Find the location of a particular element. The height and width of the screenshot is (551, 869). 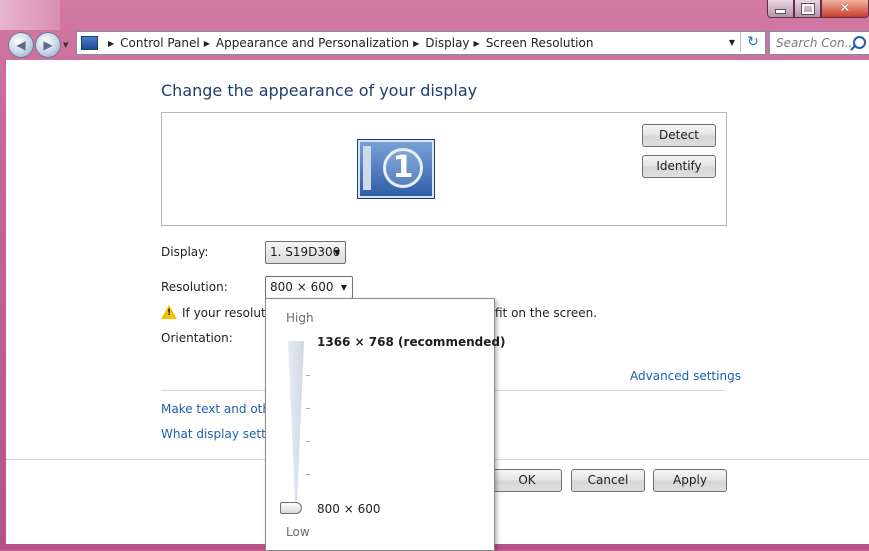

ok-button: OK is located at coordinates (527, 480).